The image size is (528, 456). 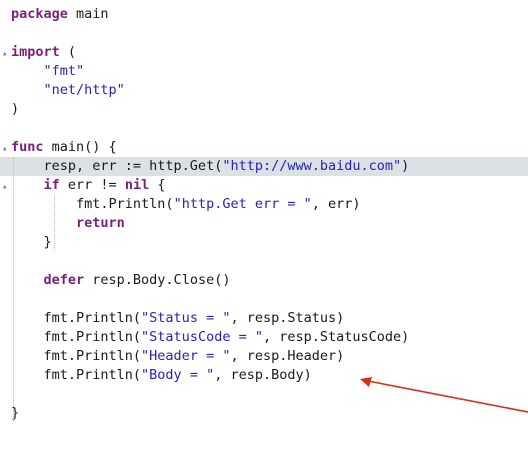 What do you see at coordinates (39, 14) in the screenshot?
I see `keyword-token: package` at bounding box center [39, 14].